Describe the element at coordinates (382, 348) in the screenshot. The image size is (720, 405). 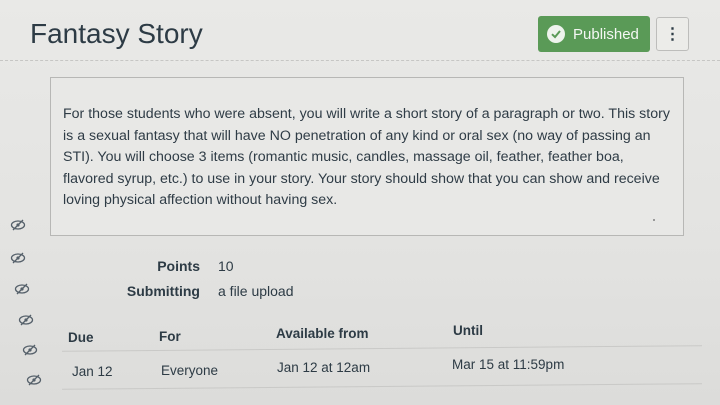
I see `table-header-rule` at that location.